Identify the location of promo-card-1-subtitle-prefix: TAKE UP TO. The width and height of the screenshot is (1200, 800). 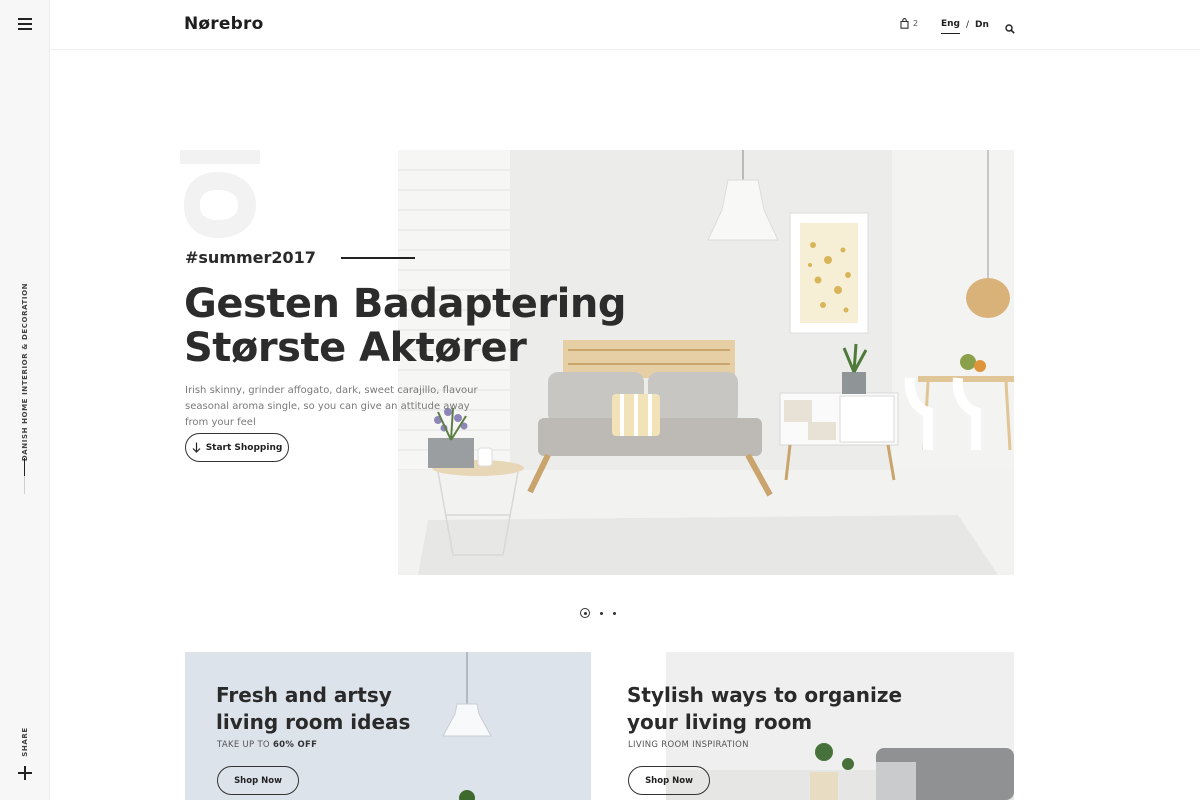
(243, 745).